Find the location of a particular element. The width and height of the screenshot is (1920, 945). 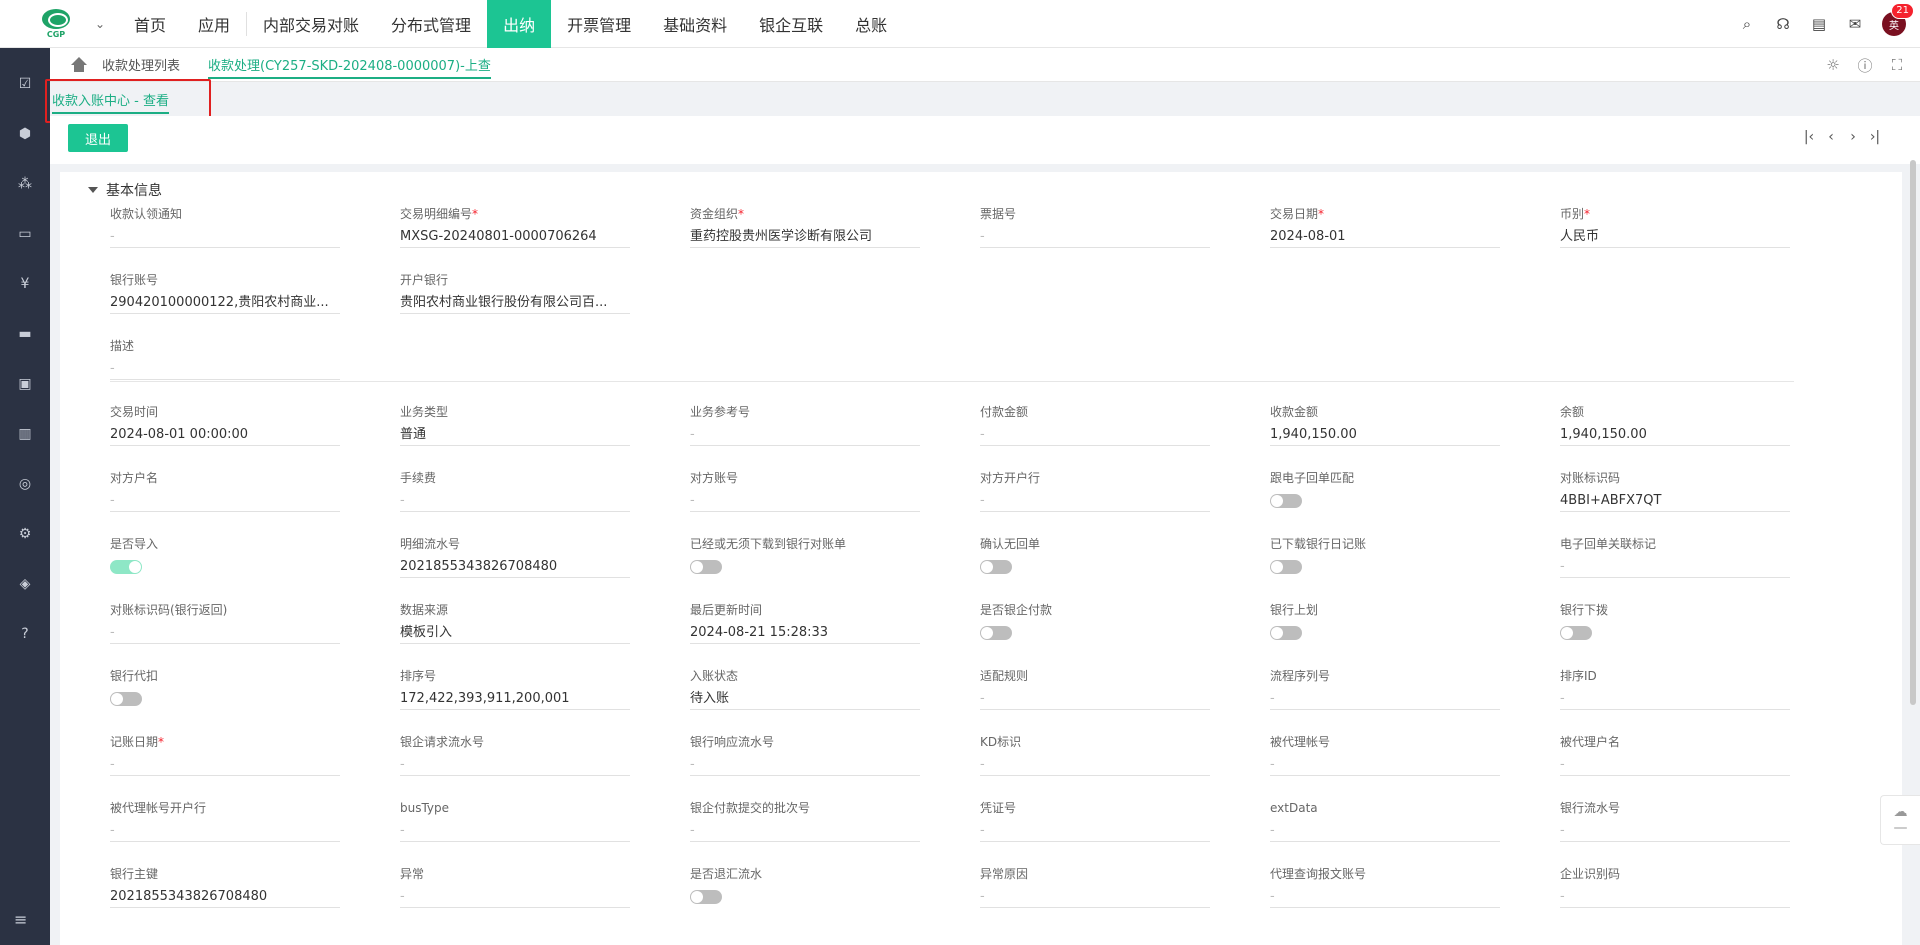

lightbulb-icon: ☼ is located at coordinates (1833, 65).